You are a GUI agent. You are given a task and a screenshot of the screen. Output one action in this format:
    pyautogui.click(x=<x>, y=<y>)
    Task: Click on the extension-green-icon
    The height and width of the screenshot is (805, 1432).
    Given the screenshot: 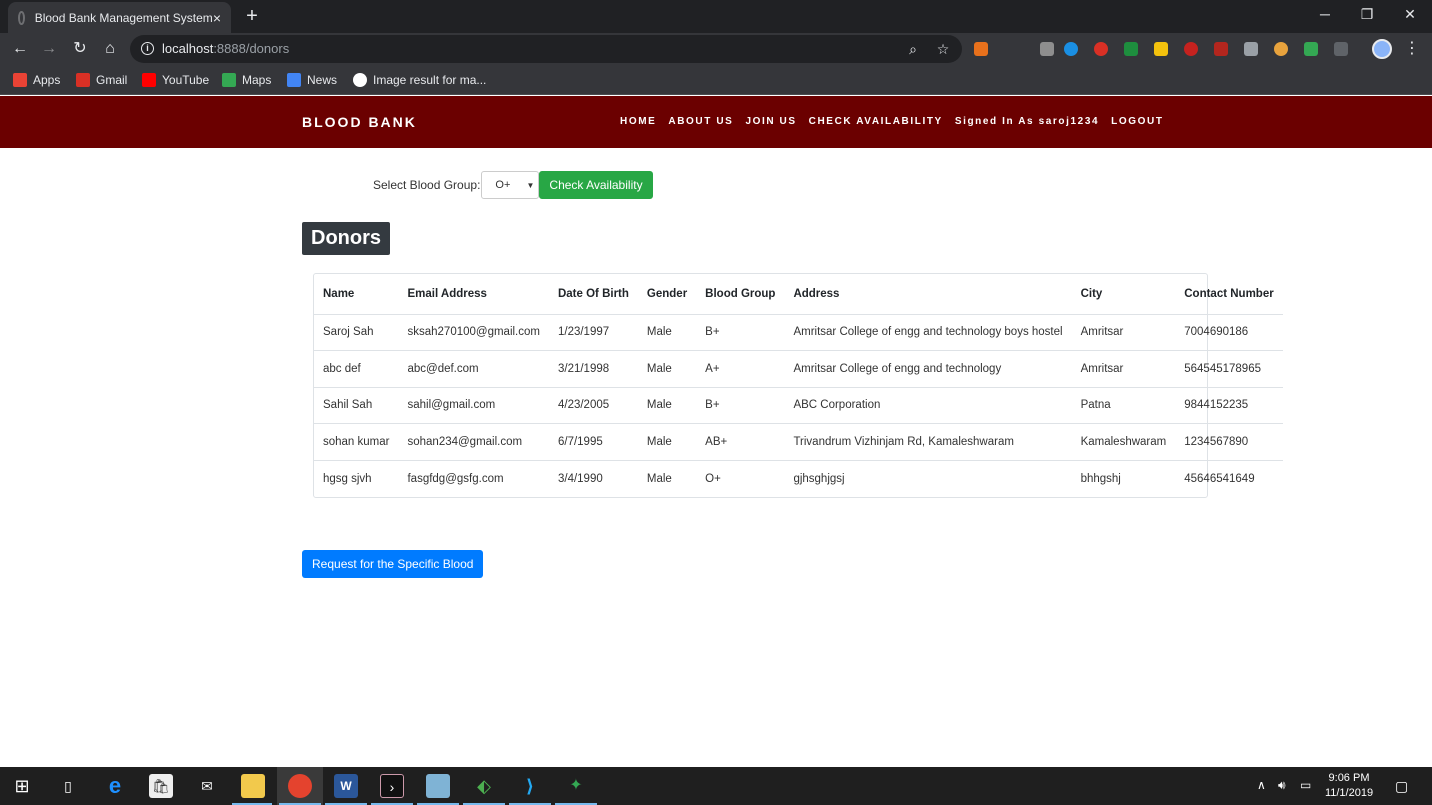 What is the action you would take?
    pyautogui.click(x=1131, y=49)
    